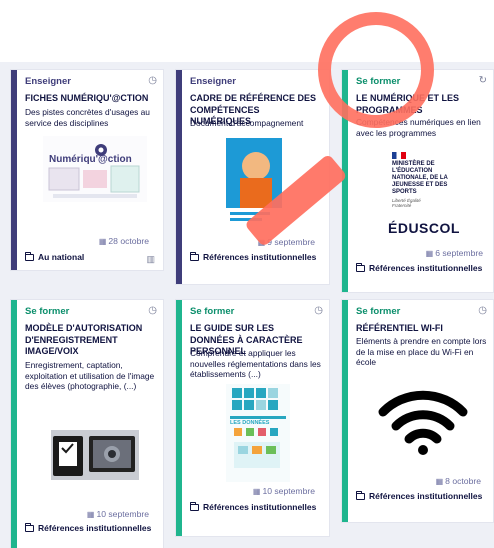 This screenshot has width=494, height=548. Describe the element at coordinates (150, 259) in the screenshot. I see `book-icon: ▥` at that location.